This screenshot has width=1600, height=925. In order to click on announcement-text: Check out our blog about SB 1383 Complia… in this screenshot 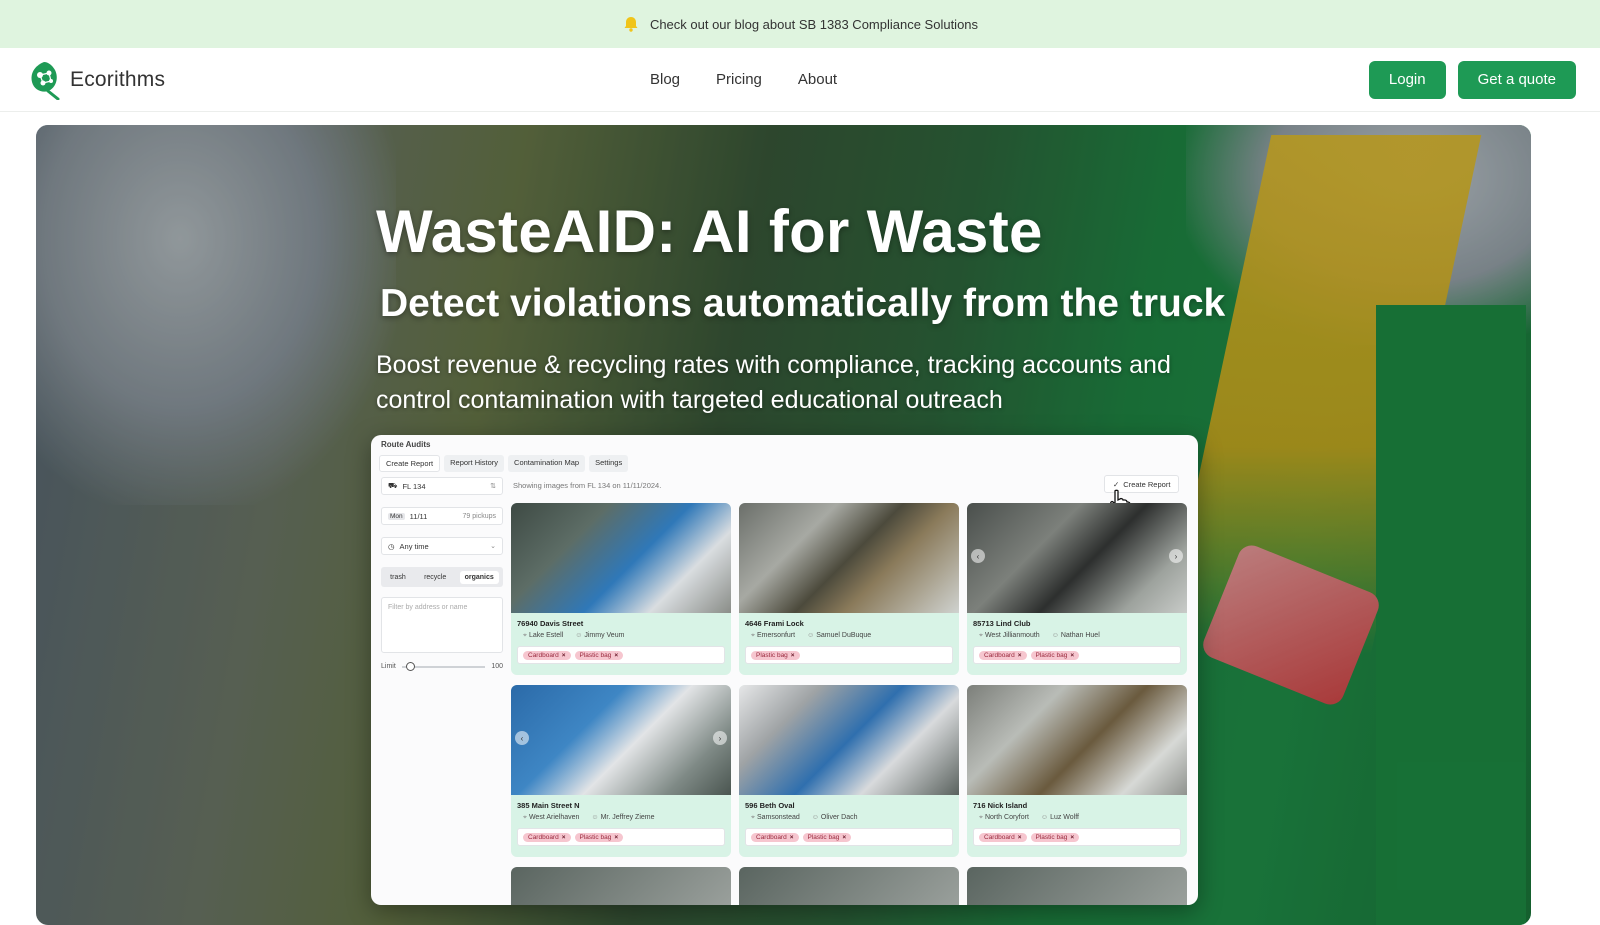, I will do `click(814, 24)`.